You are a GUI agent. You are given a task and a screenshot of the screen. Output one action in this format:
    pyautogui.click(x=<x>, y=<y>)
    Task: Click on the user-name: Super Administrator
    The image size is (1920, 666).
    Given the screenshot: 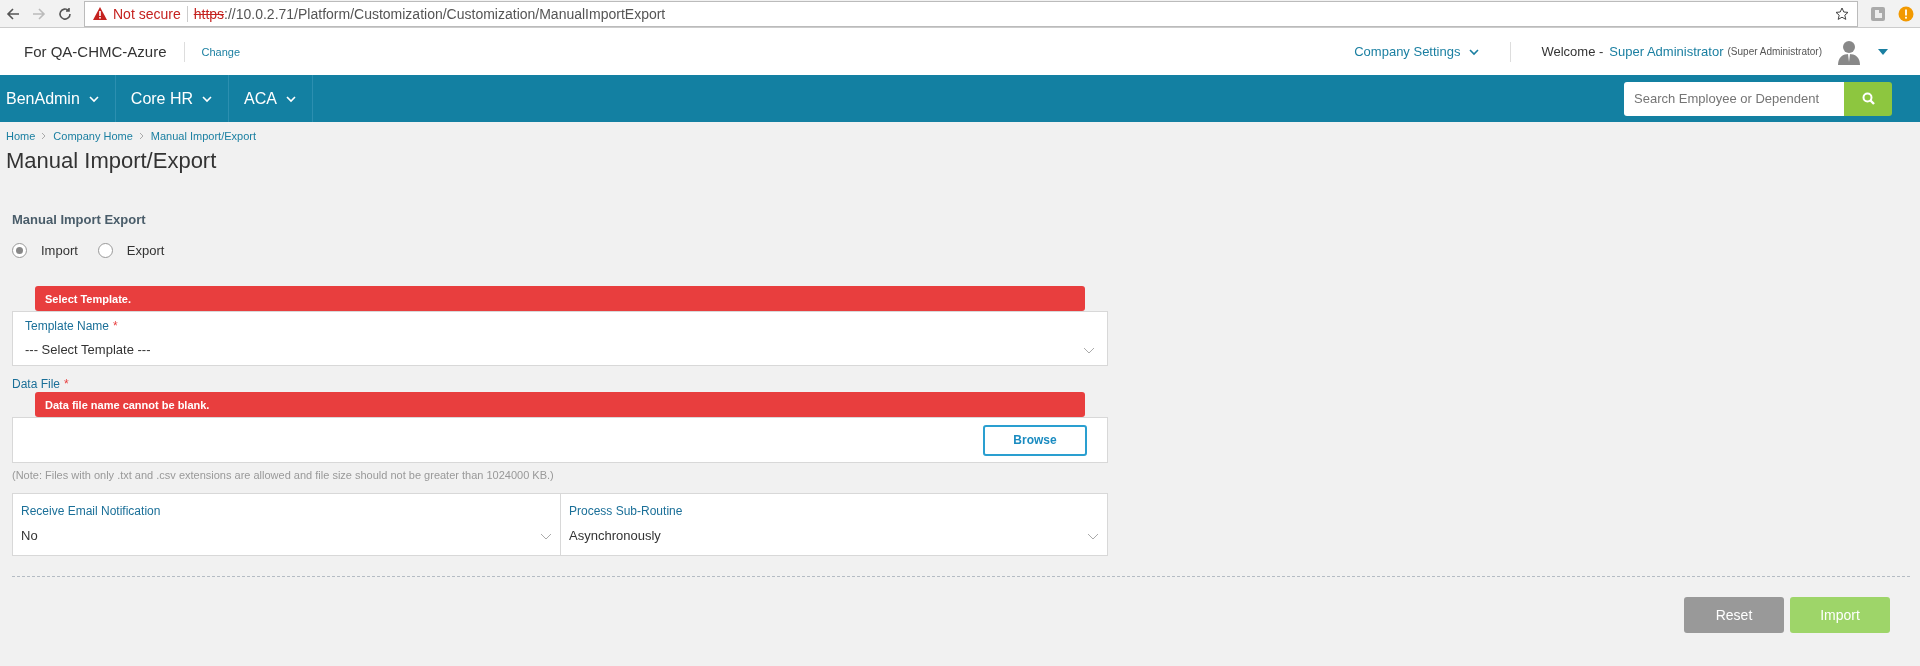 What is the action you would take?
    pyautogui.click(x=1666, y=51)
    